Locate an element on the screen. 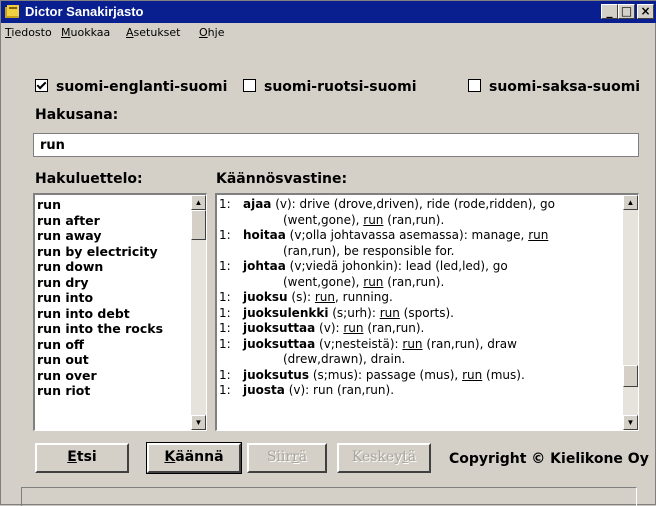 This screenshot has height=506, width=656. status-bar is located at coordinates (329, 496).